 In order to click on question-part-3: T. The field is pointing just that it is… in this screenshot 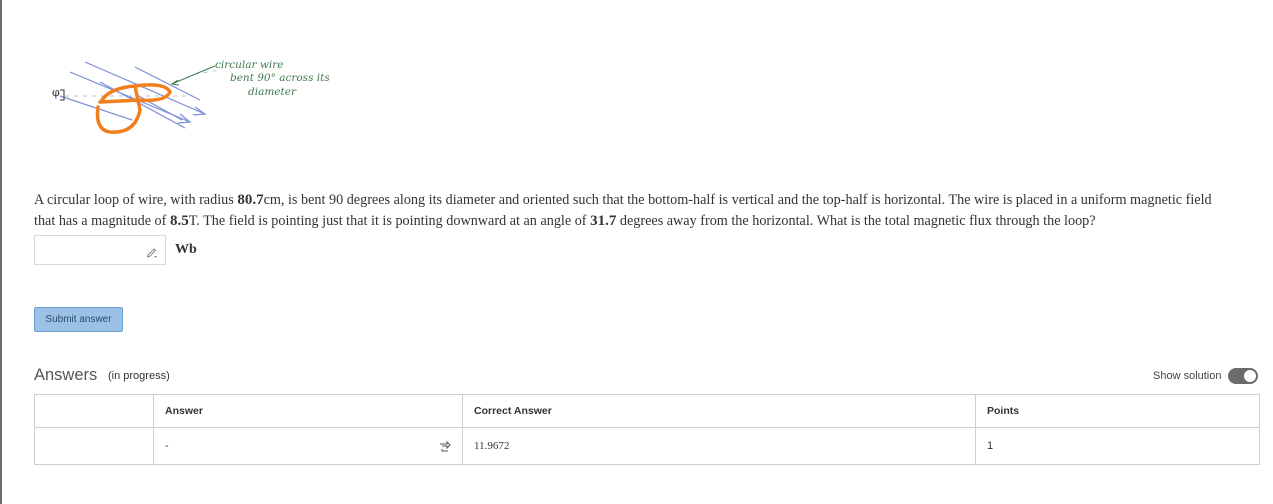, I will do `click(389, 221)`.